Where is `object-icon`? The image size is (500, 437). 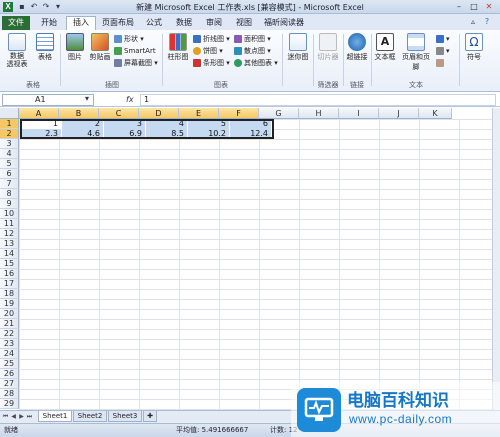 object-icon is located at coordinates (440, 63).